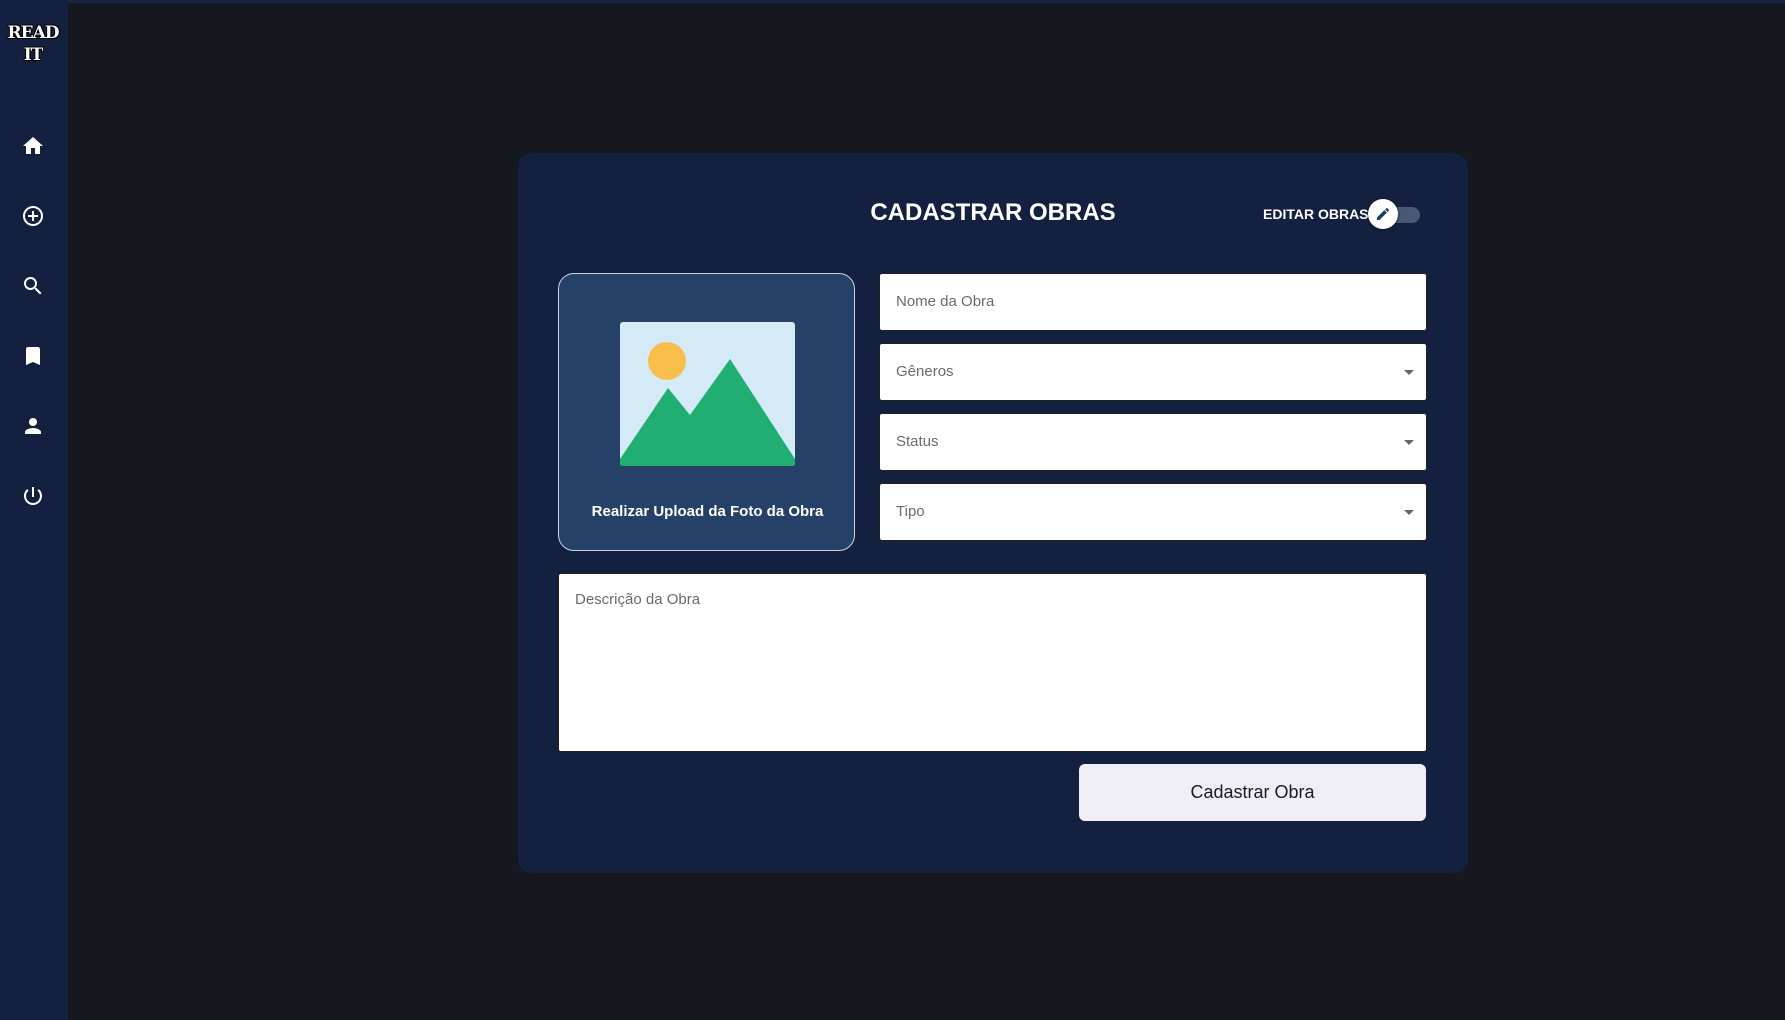 The width and height of the screenshot is (1785, 1020). I want to click on logo-line-1: READ, so click(33, 33).